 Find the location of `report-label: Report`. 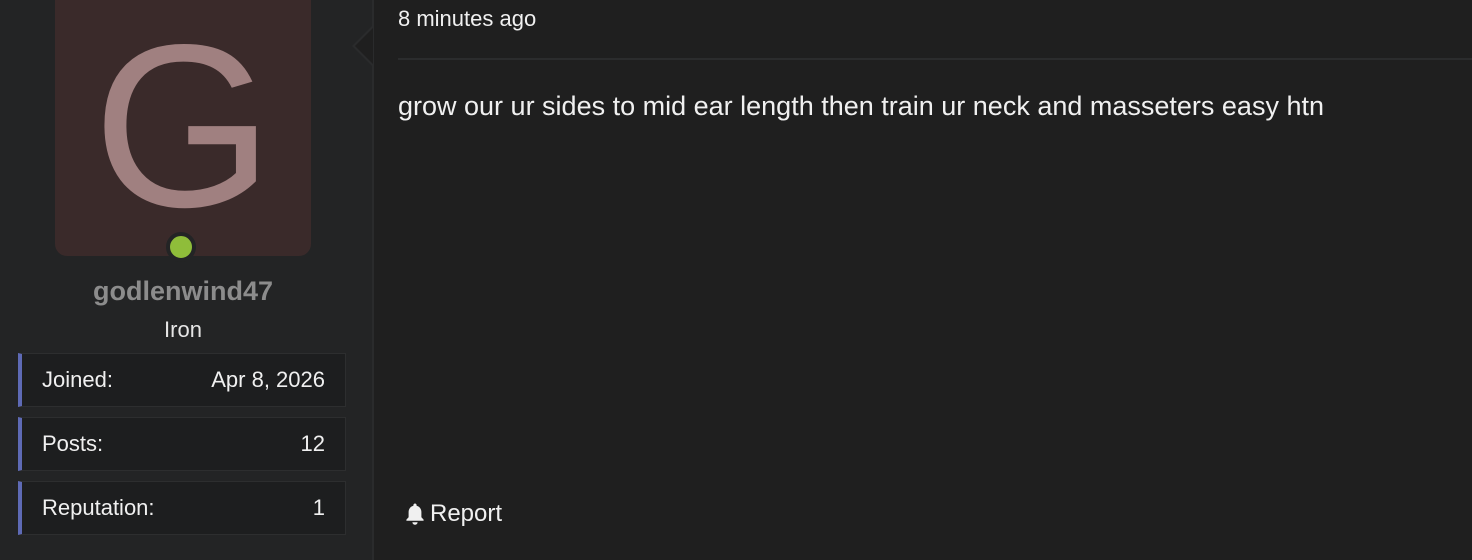

report-label: Report is located at coordinates (466, 513).